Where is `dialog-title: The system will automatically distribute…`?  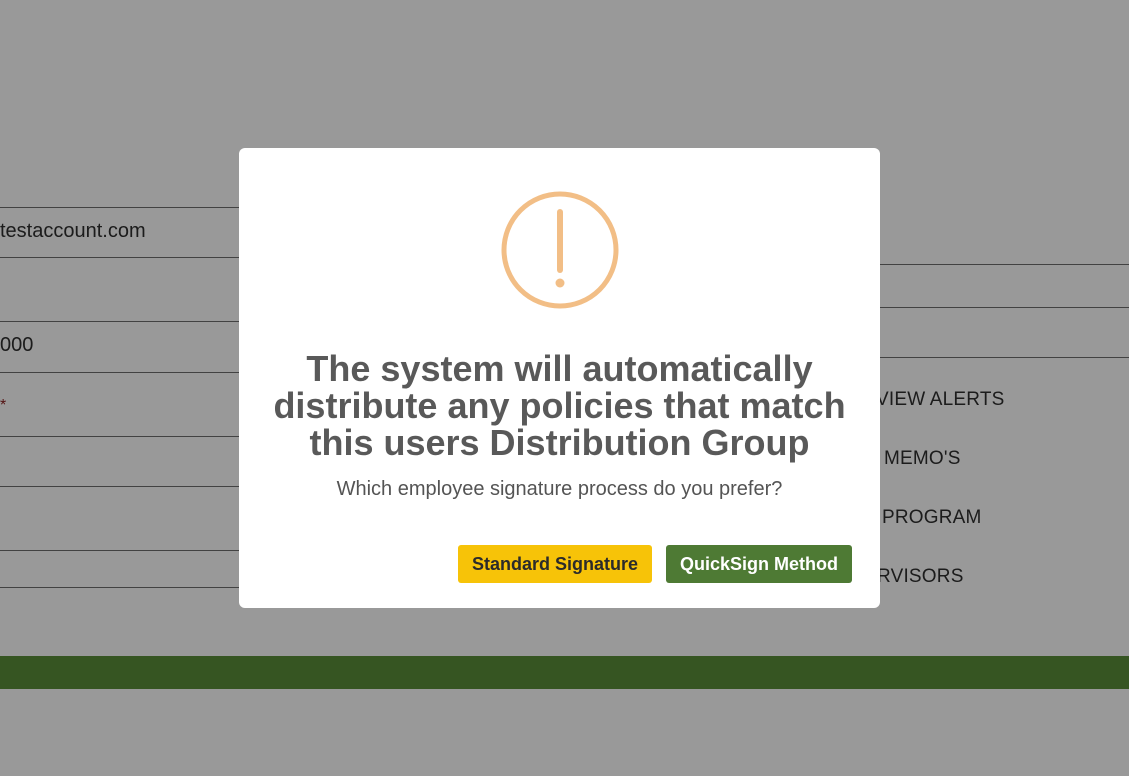 dialog-title: The system will automatically distribute… is located at coordinates (559, 405).